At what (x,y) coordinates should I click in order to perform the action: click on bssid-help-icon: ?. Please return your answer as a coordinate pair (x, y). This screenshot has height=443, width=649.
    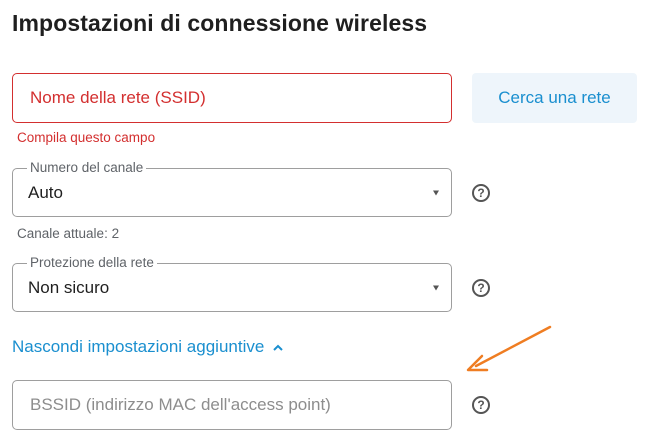
    Looking at the image, I should click on (481, 405).